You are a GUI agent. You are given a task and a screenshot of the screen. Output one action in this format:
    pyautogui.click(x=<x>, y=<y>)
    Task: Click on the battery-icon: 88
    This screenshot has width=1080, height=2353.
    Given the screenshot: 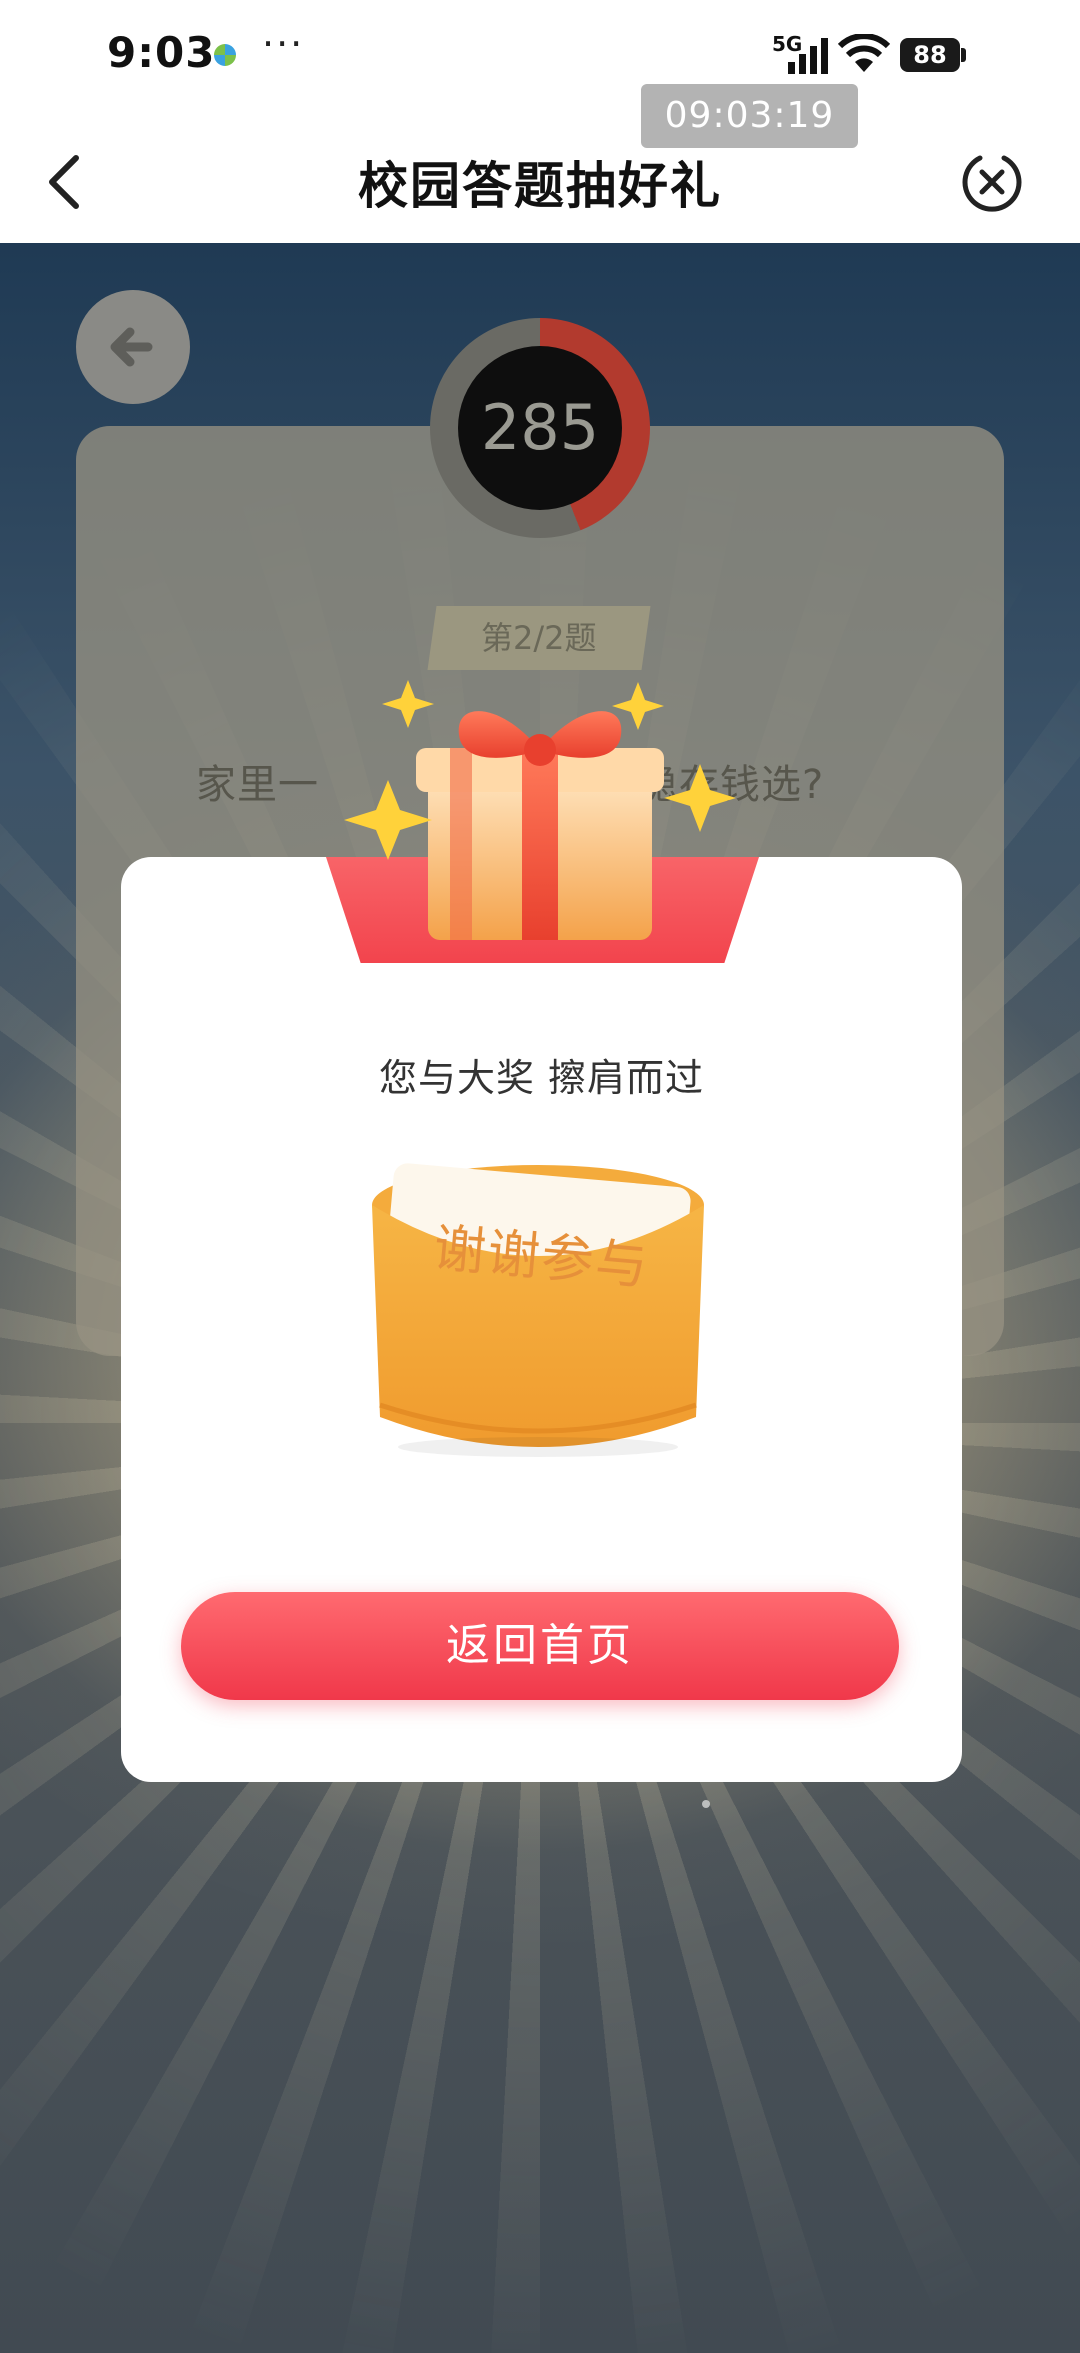 What is the action you would take?
    pyautogui.click(x=930, y=55)
    